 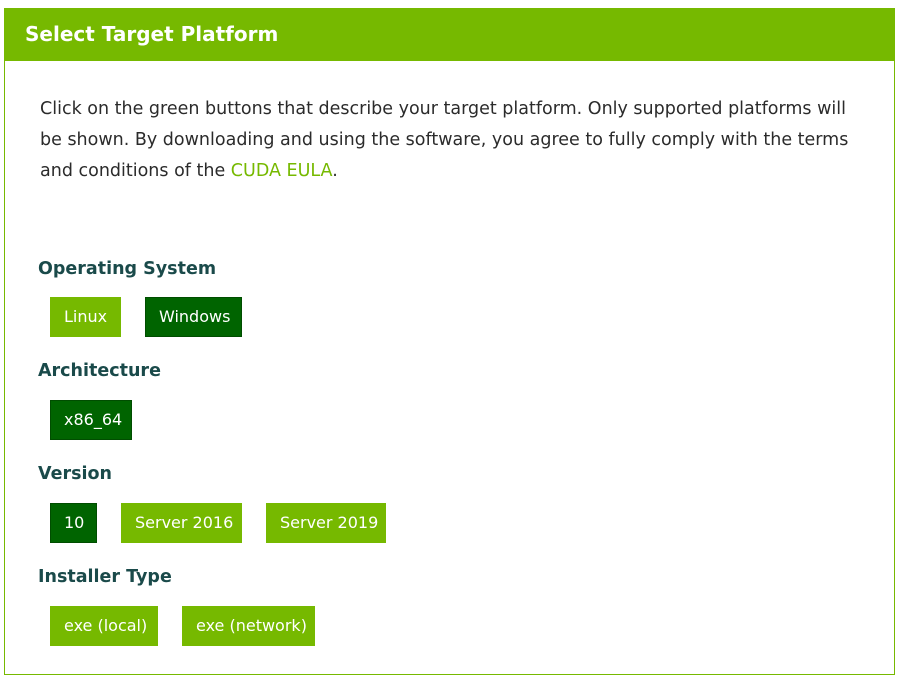 What do you see at coordinates (85, 317) in the screenshot?
I see `os-option-linux: Linux` at bounding box center [85, 317].